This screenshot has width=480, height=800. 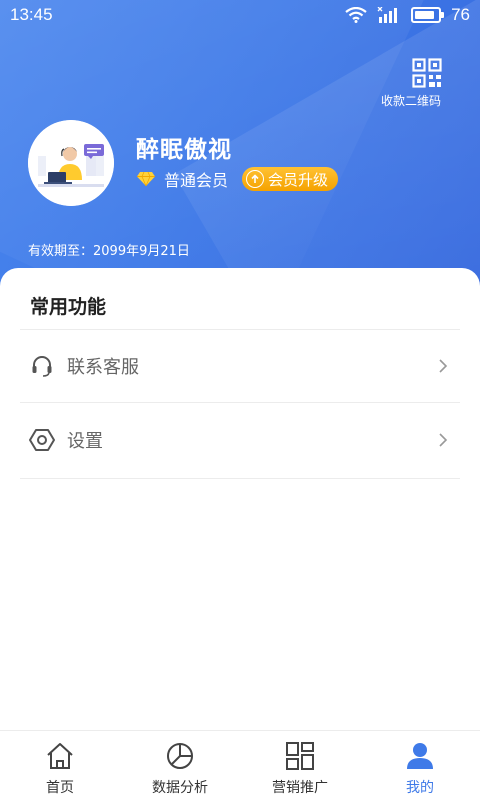 I want to click on bottom-tab-bar: 首页 数据分析 营销推广 我的, so click(x=240, y=765).